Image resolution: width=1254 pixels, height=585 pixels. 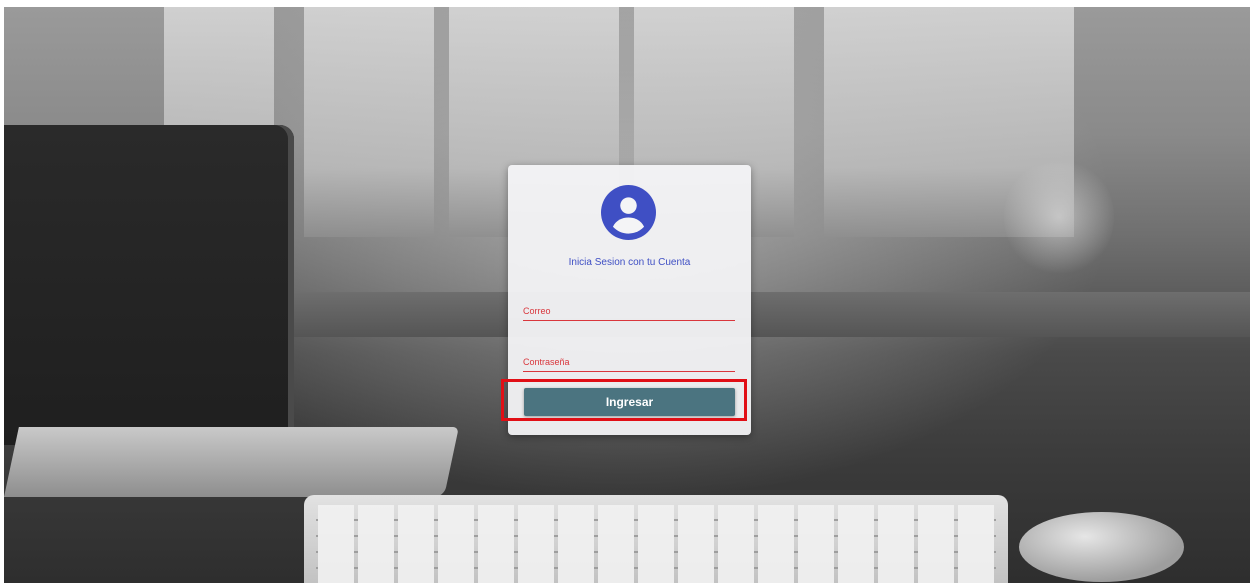 I want to click on password-label: Contraseña, so click(x=546, y=362).